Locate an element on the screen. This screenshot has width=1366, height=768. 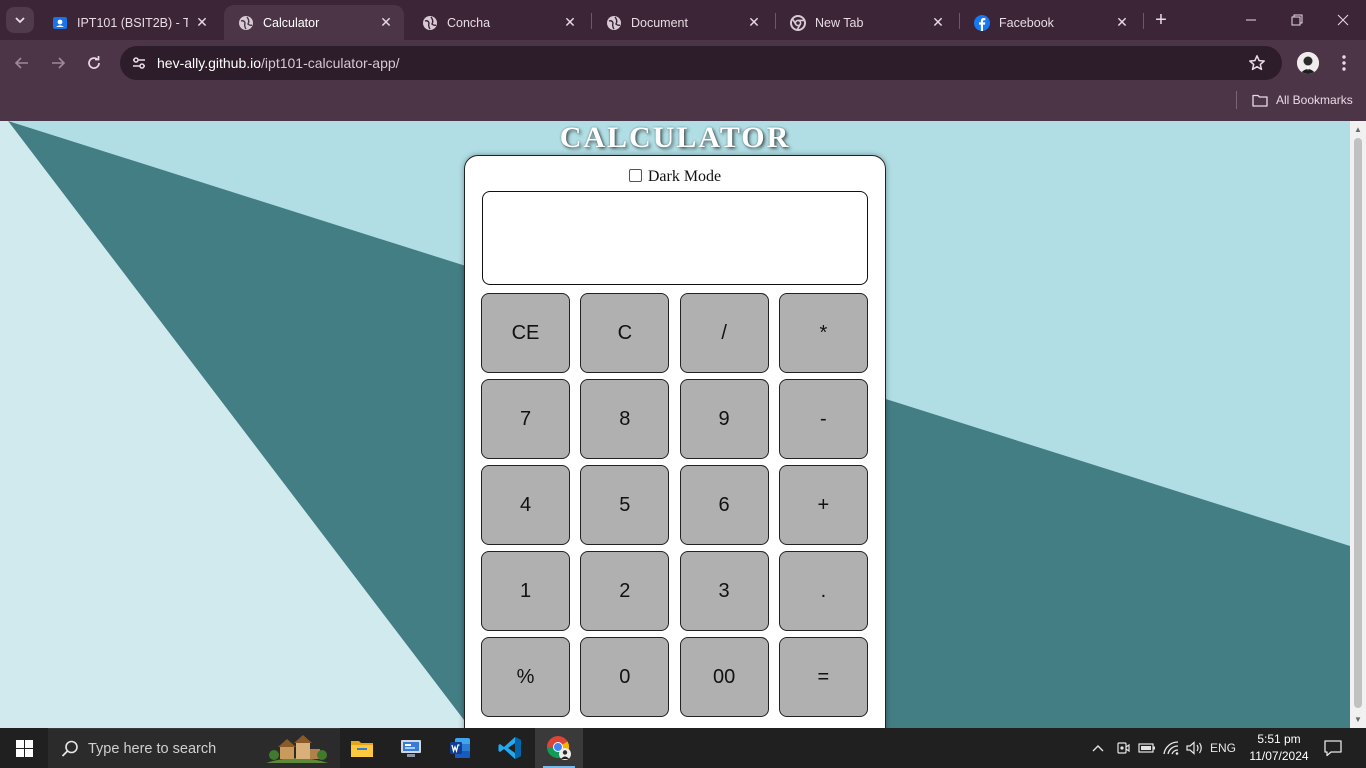
globe-icon is located at coordinates (246, 23).